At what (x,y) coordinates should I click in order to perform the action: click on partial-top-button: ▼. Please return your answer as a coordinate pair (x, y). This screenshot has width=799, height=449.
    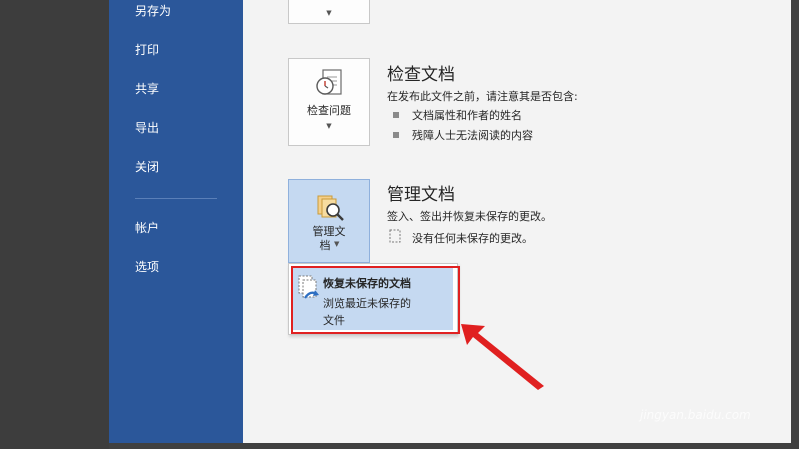
    Looking at the image, I should click on (329, 12).